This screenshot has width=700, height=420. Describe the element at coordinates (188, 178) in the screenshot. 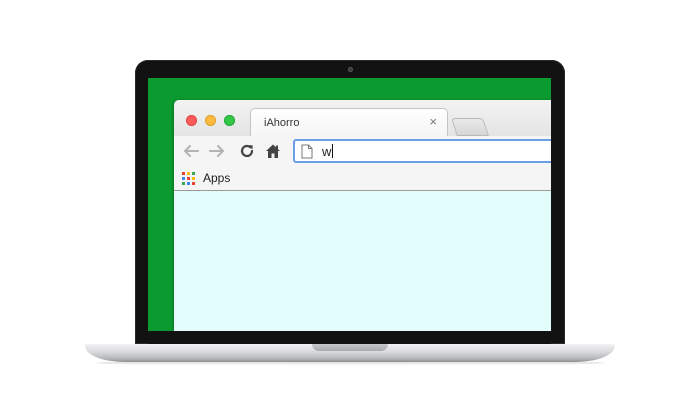

I see `apps-grid-icon` at that location.